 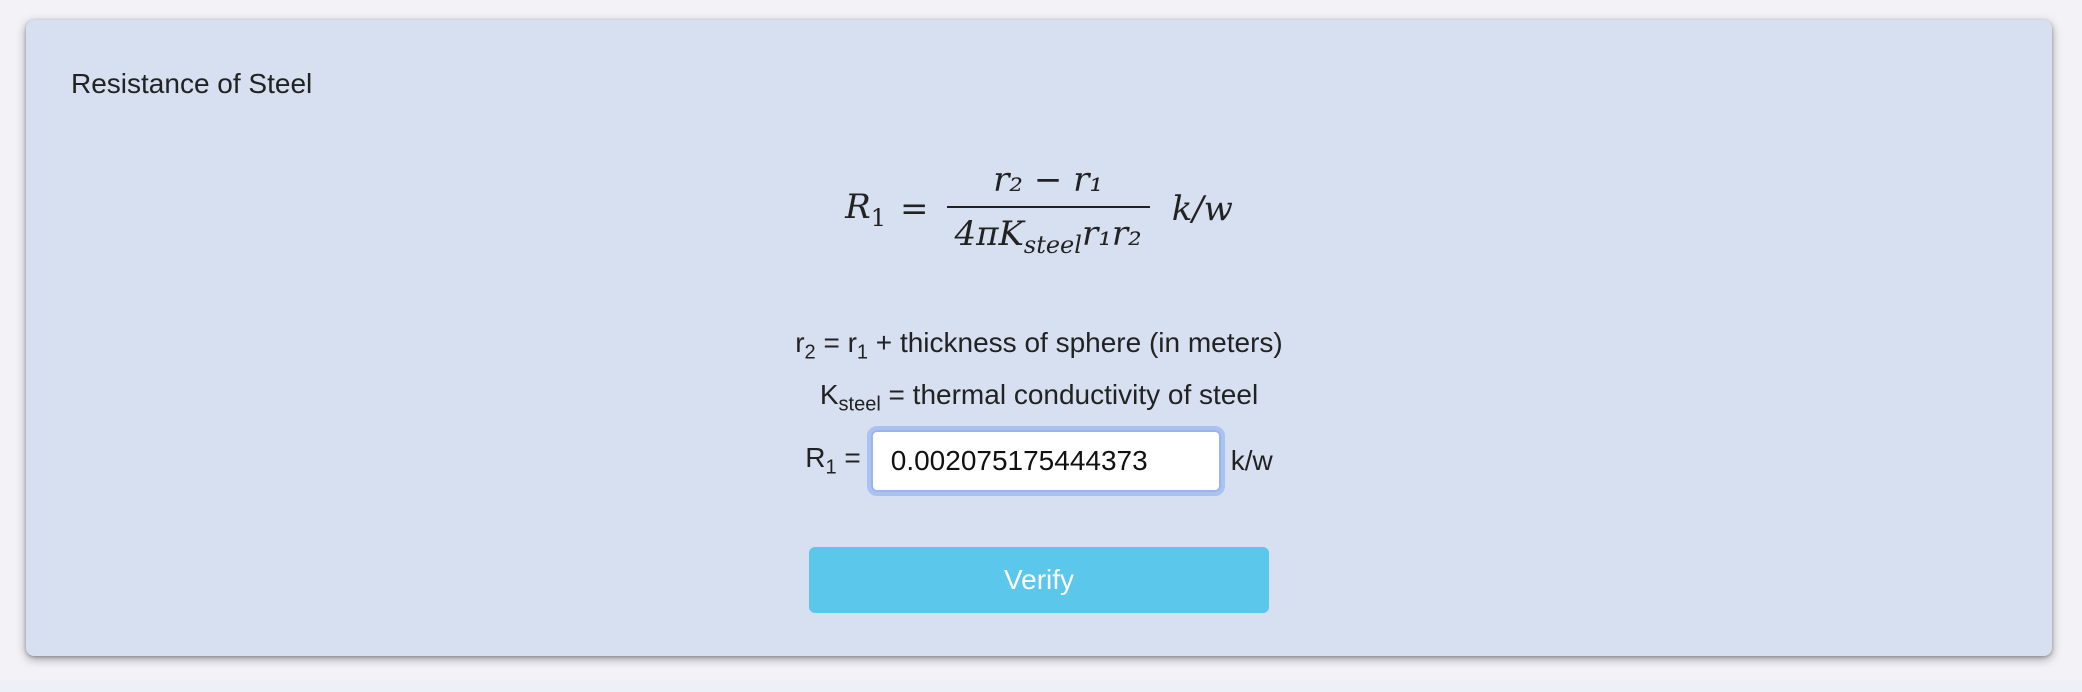 I want to click on page-bottom-strip, so click(x=1041, y=686).